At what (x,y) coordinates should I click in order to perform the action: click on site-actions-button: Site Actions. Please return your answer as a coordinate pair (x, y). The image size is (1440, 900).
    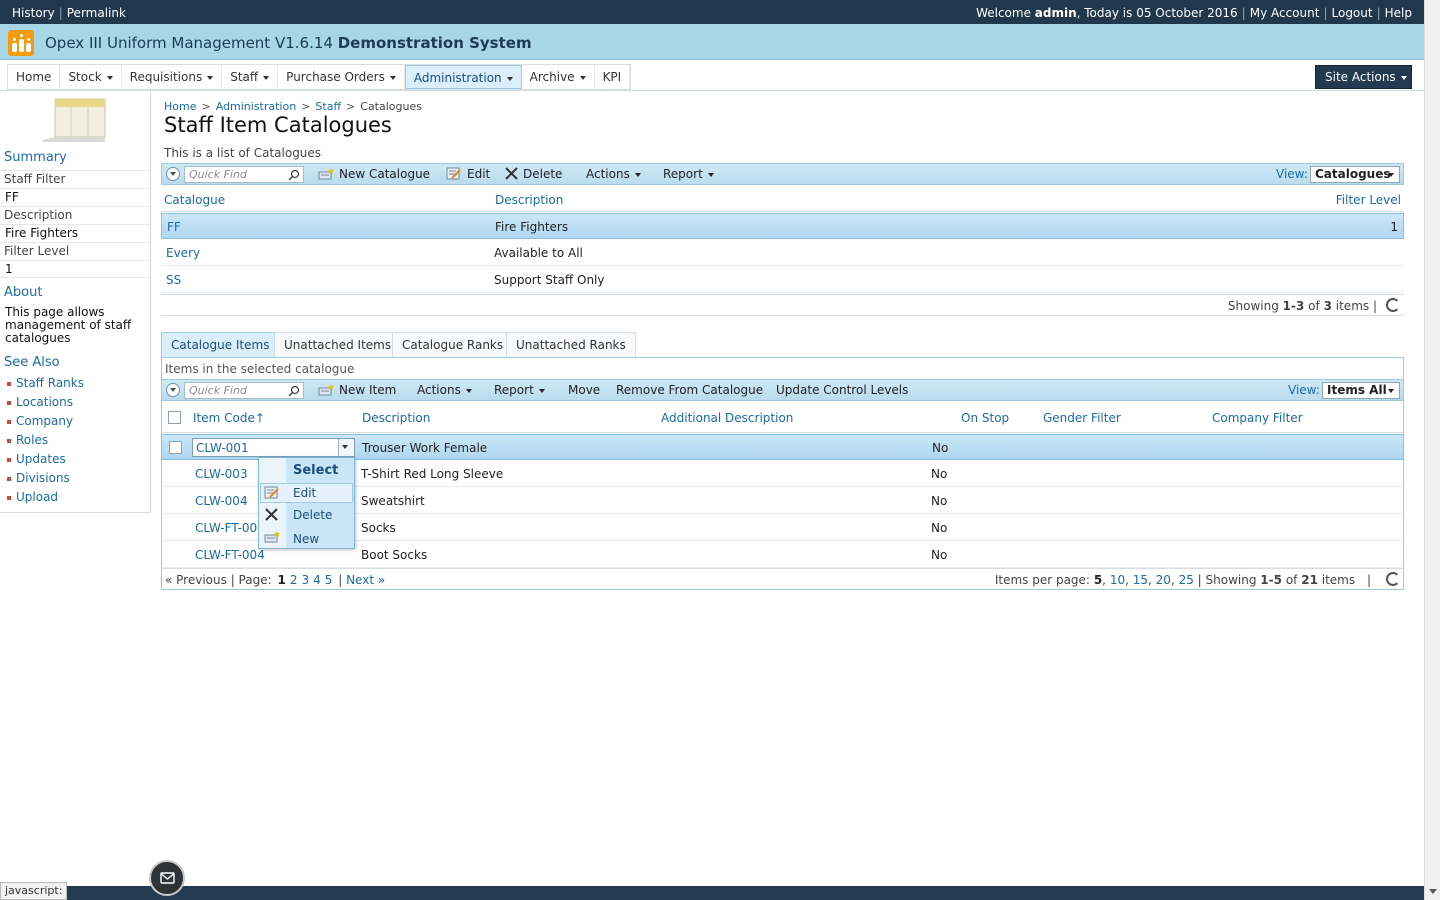
    Looking at the image, I should click on (1363, 77).